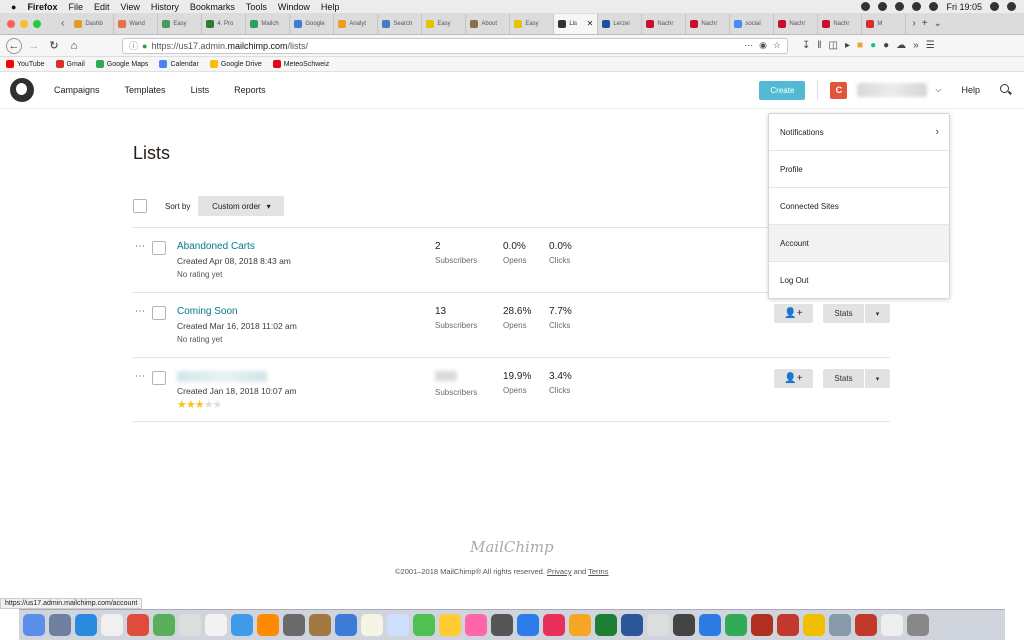 The width and height of the screenshot is (1024, 640). I want to click on tab-9: About, so click(488, 23).